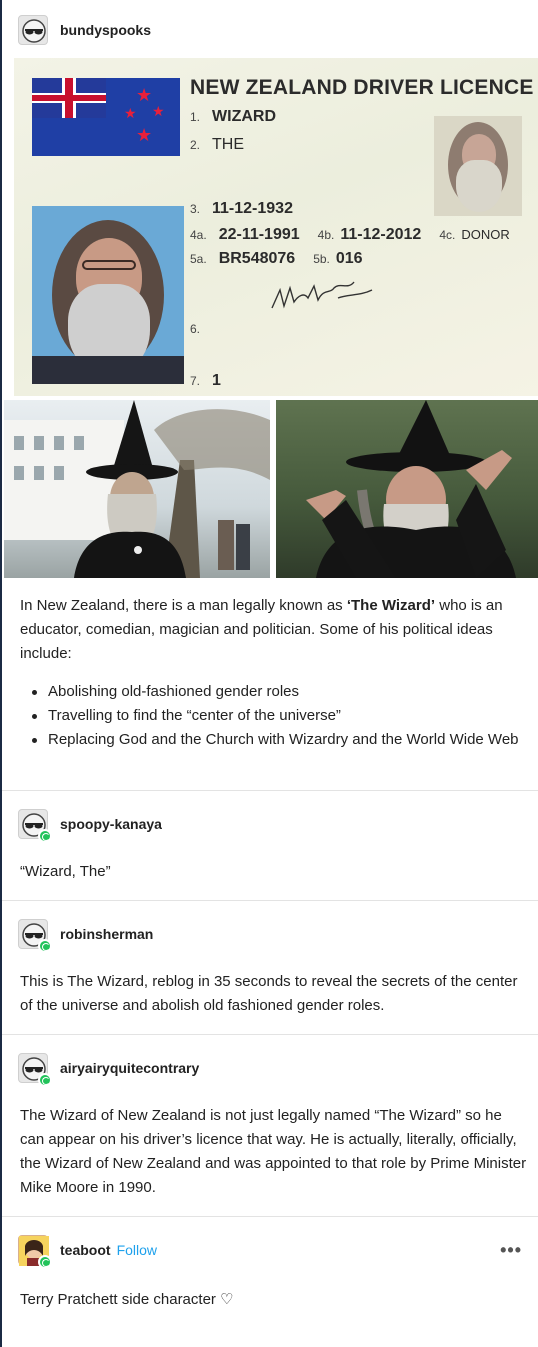 The image size is (538, 1347). I want to click on username: airyairyquitecontrary, so click(129, 1068).